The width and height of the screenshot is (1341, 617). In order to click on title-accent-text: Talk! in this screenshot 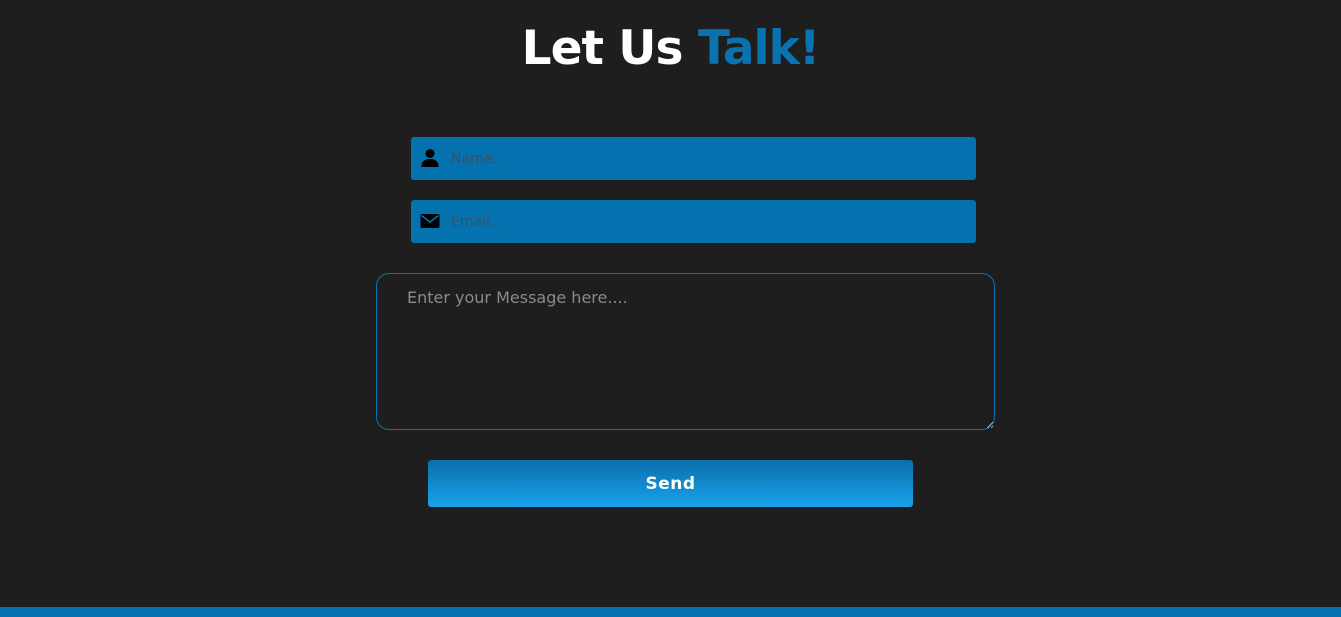, I will do `click(759, 48)`.